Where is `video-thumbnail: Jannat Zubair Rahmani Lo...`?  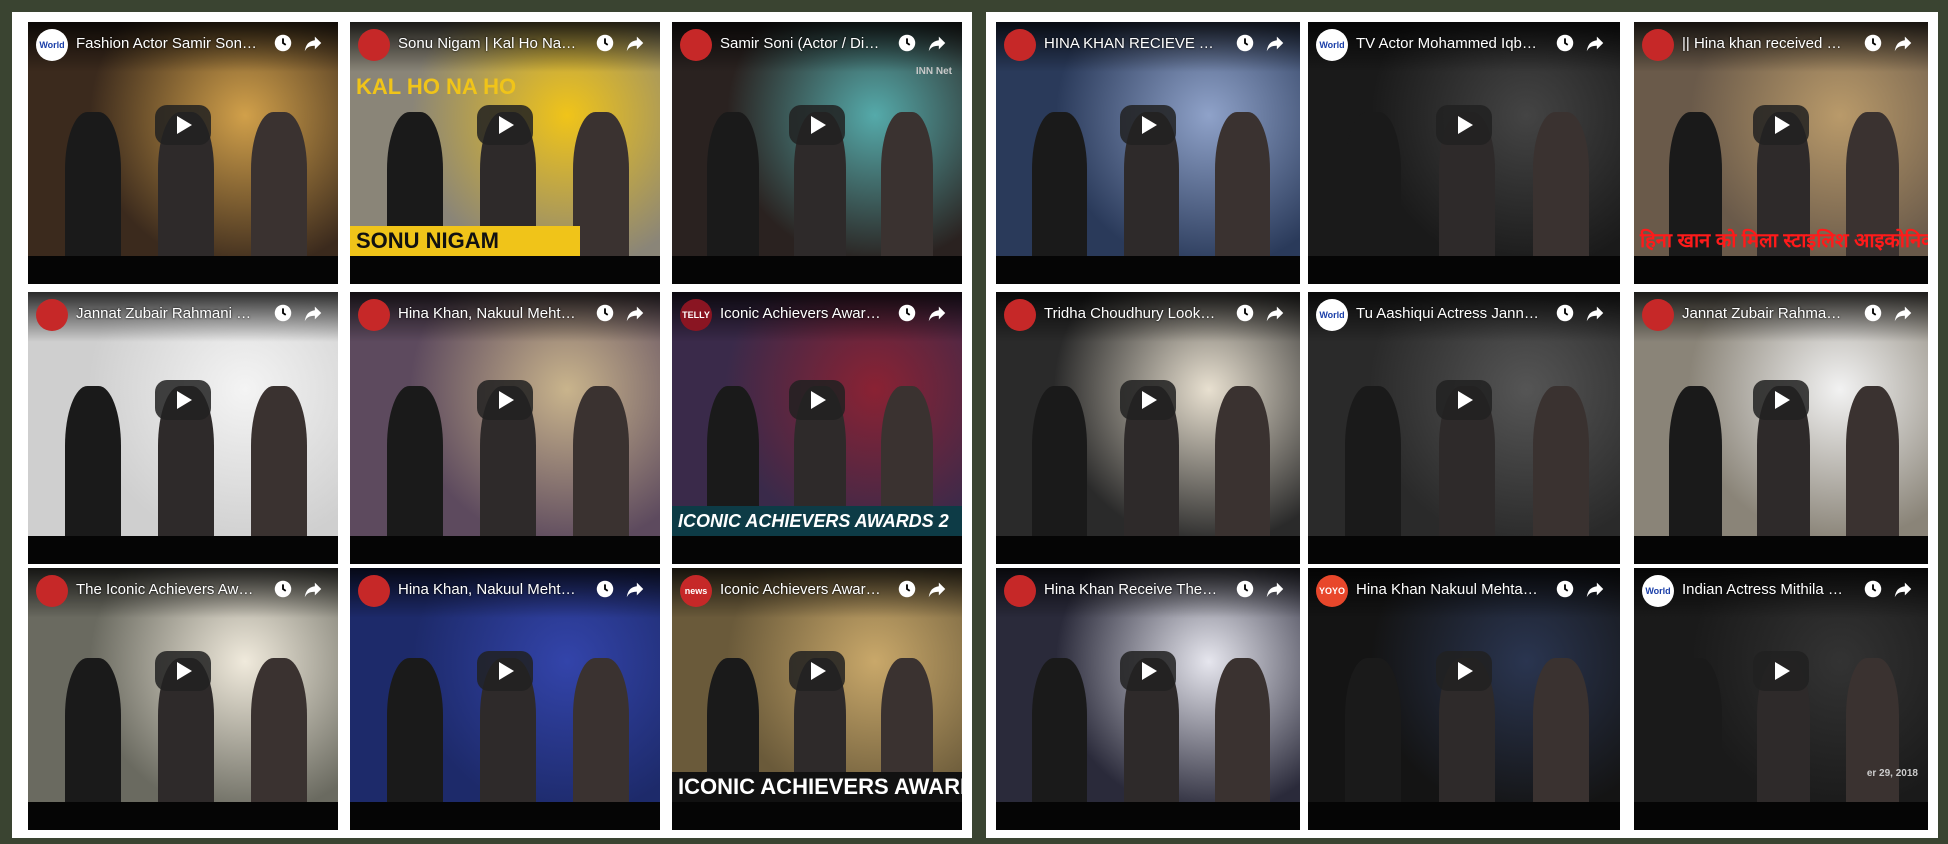 video-thumbnail: Jannat Zubair Rahmani Lo... is located at coordinates (183, 414).